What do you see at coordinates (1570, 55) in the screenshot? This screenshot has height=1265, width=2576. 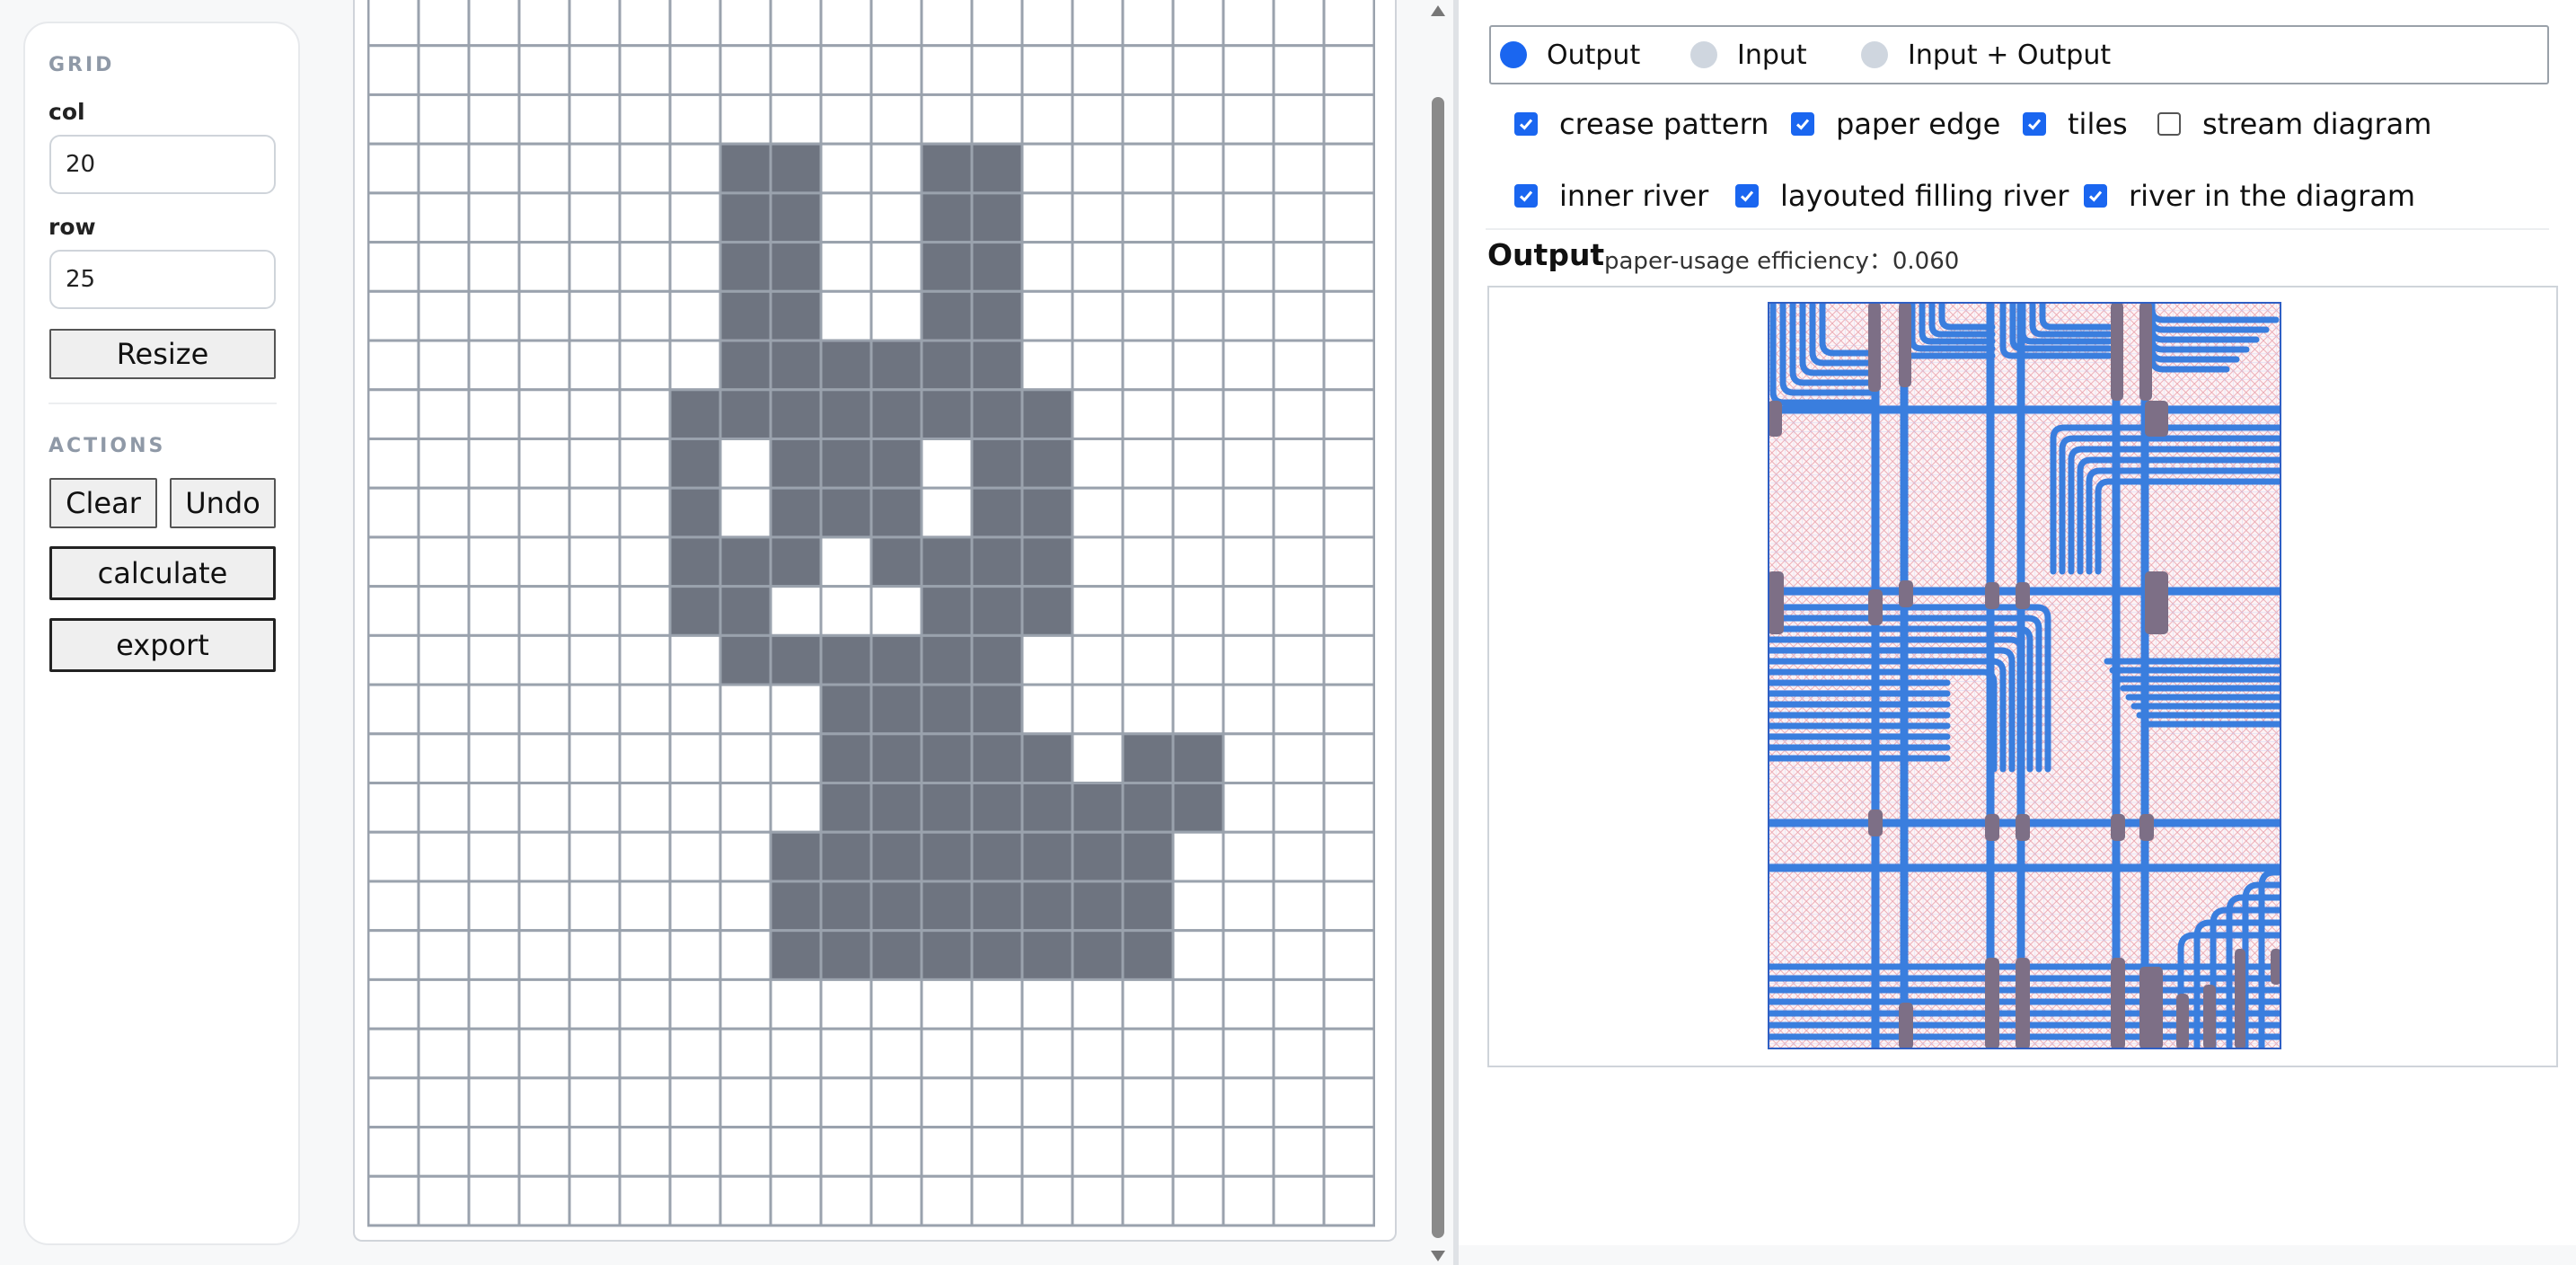 I see `radio-output: Output` at bounding box center [1570, 55].